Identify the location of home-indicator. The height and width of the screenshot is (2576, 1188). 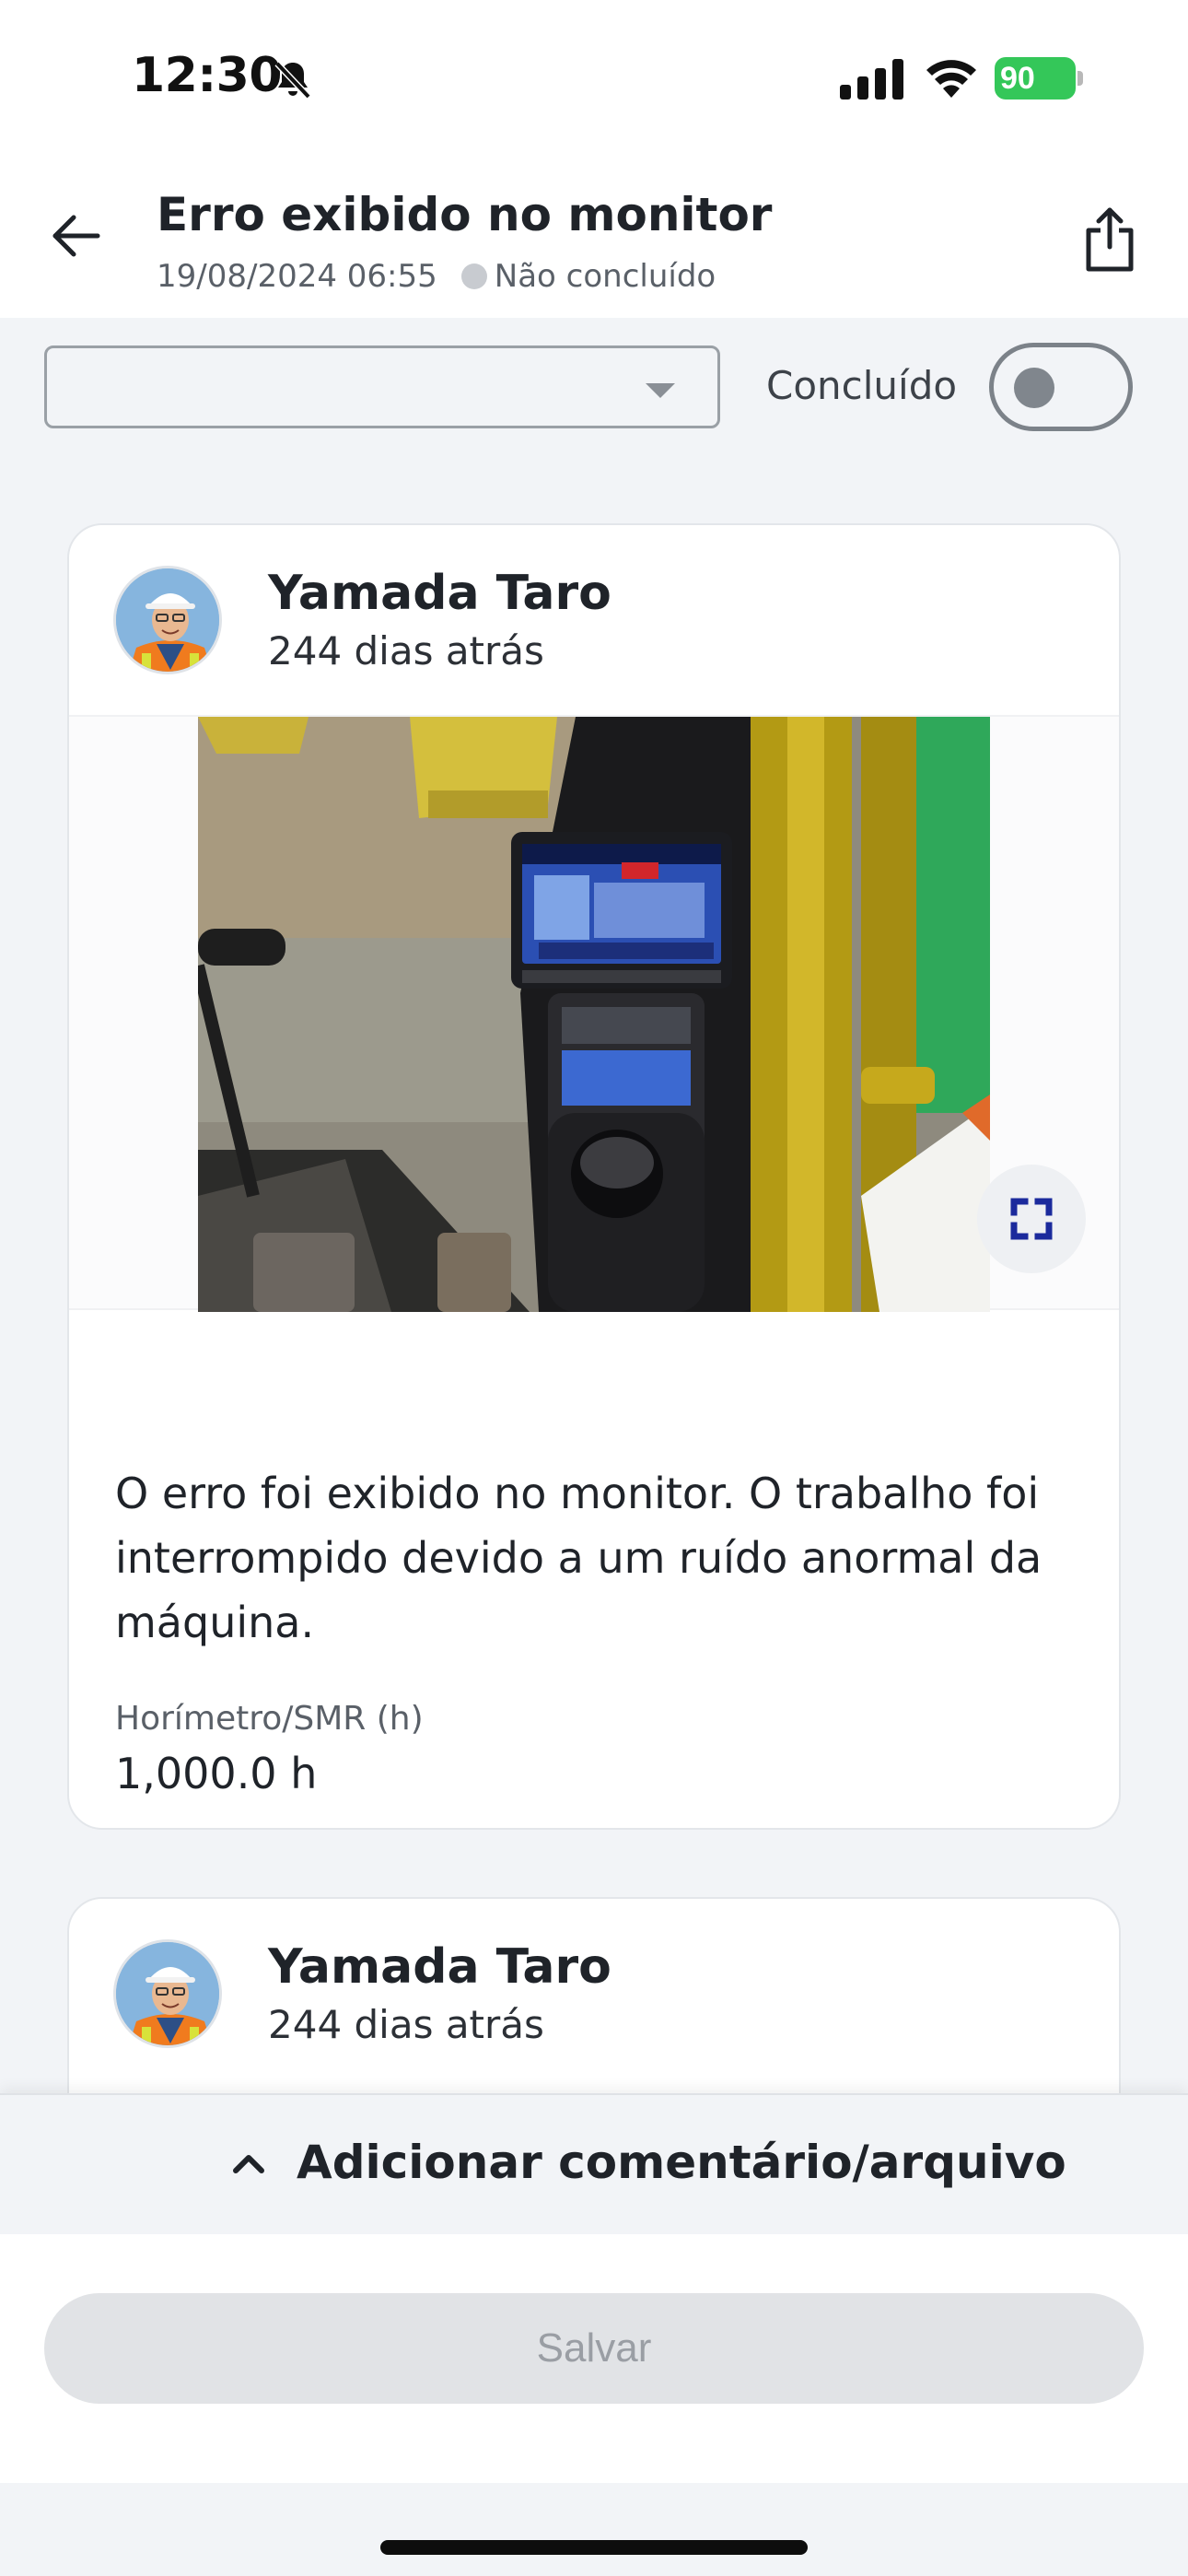
(594, 2547).